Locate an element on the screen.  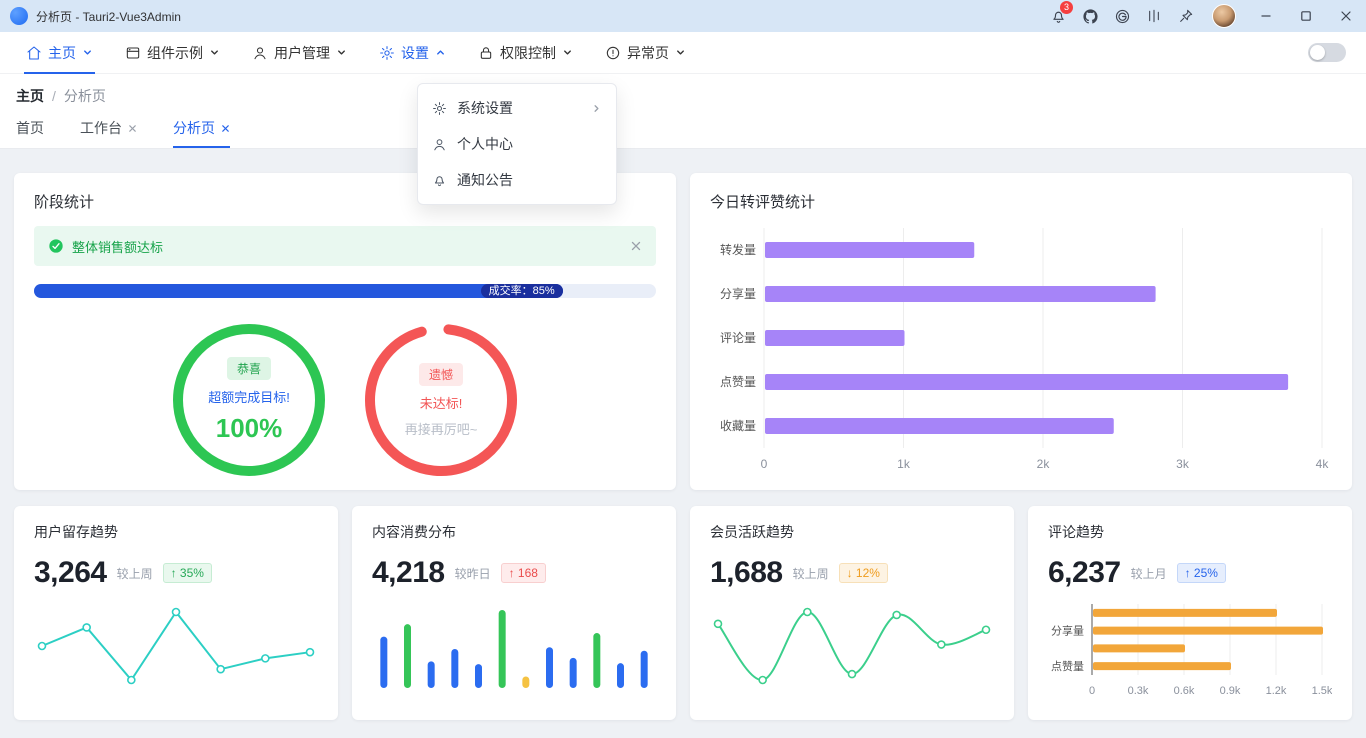
svg-text: 转发量 is located at coordinates (738, 249).